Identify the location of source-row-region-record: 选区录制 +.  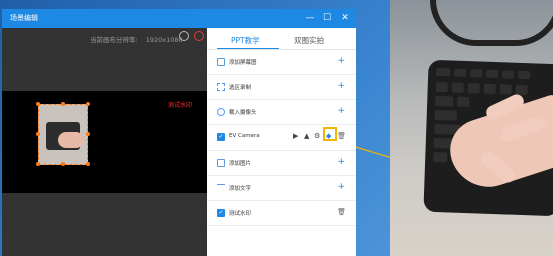
(281, 87).